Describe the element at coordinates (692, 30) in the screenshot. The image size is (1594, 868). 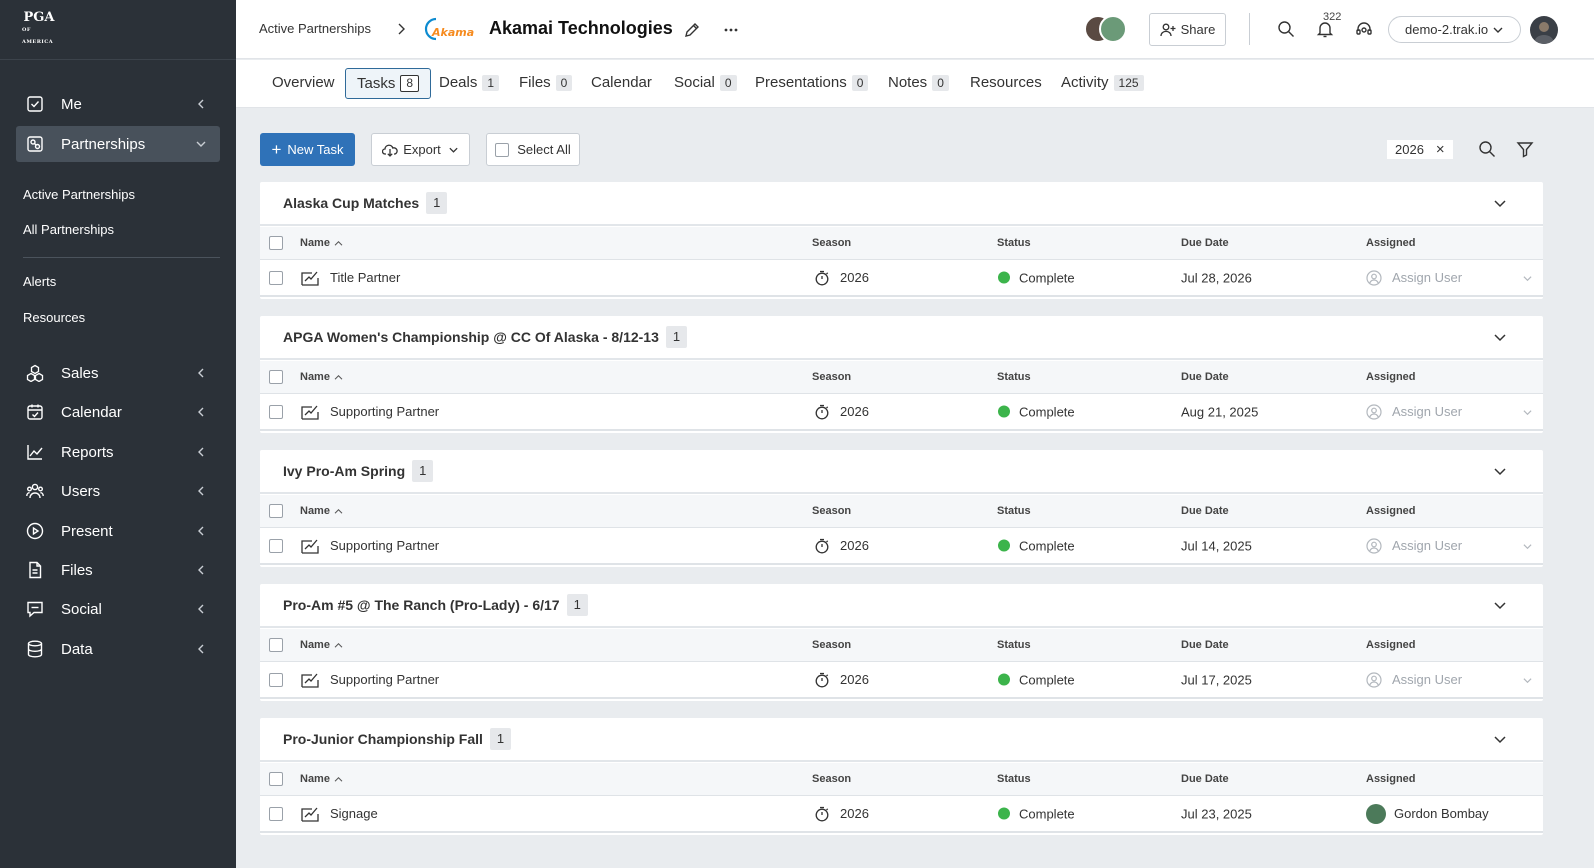
I see `edit-pencil-icon` at that location.